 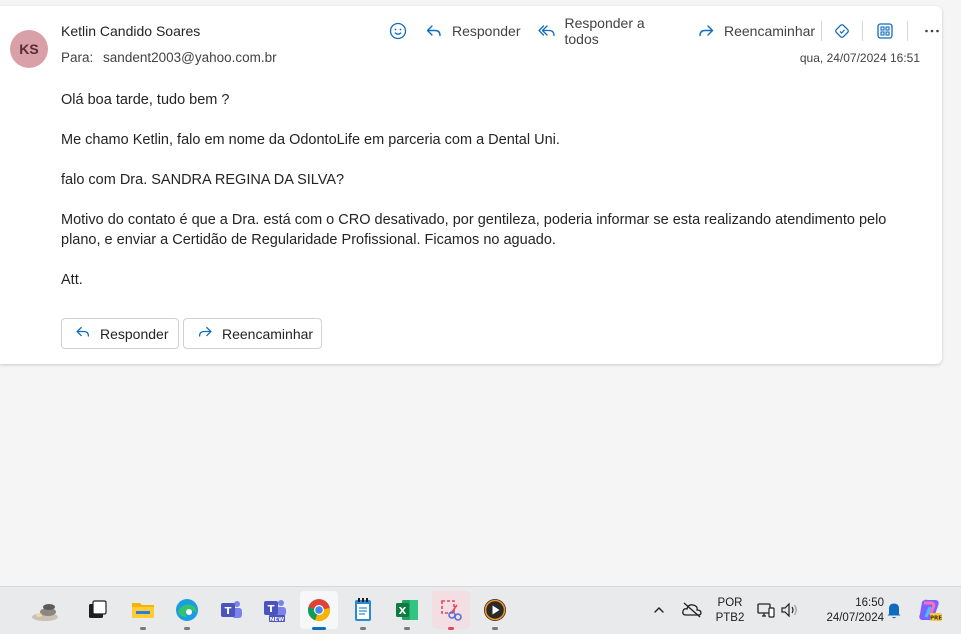 What do you see at coordinates (134, 333) in the screenshot?
I see `footer-reply-label: Responder` at bounding box center [134, 333].